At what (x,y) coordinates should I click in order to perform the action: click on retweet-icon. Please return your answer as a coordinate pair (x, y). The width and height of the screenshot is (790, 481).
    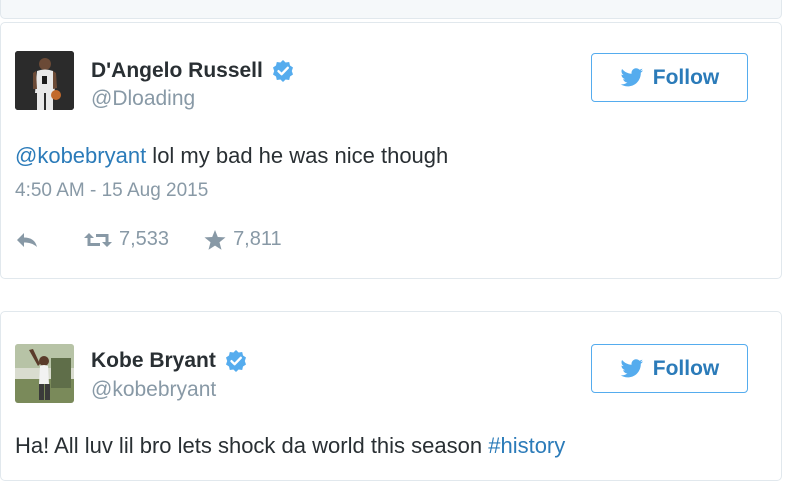
    Looking at the image, I should click on (98, 240).